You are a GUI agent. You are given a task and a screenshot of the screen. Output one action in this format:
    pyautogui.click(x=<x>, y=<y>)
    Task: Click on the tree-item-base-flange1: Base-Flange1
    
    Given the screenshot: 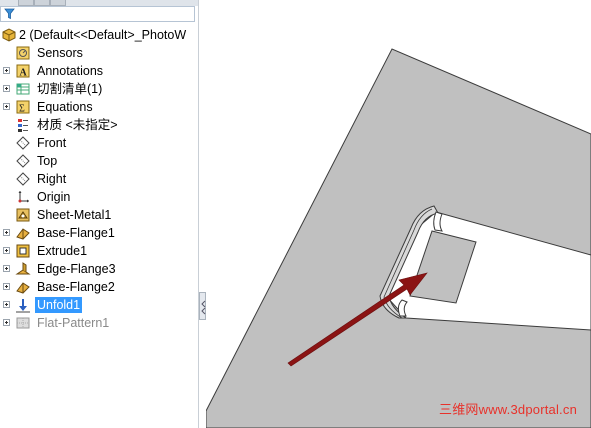 What is the action you would take?
    pyautogui.click(x=99, y=233)
    